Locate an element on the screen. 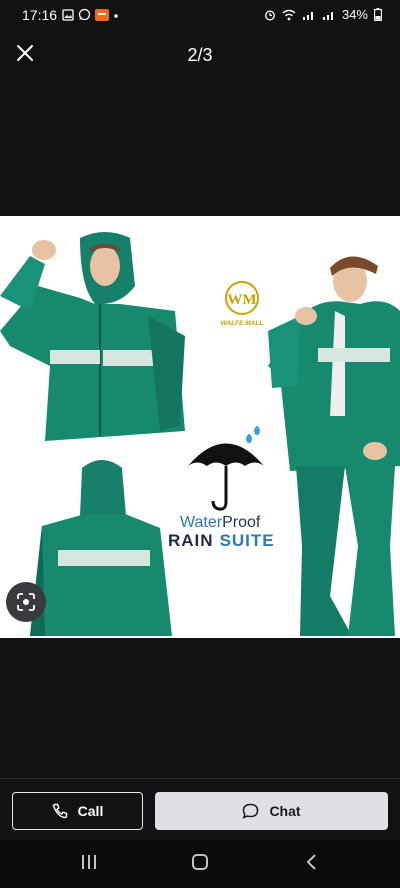 The height and width of the screenshot is (888, 400). status-right: 34% is located at coordinates (323, 14).